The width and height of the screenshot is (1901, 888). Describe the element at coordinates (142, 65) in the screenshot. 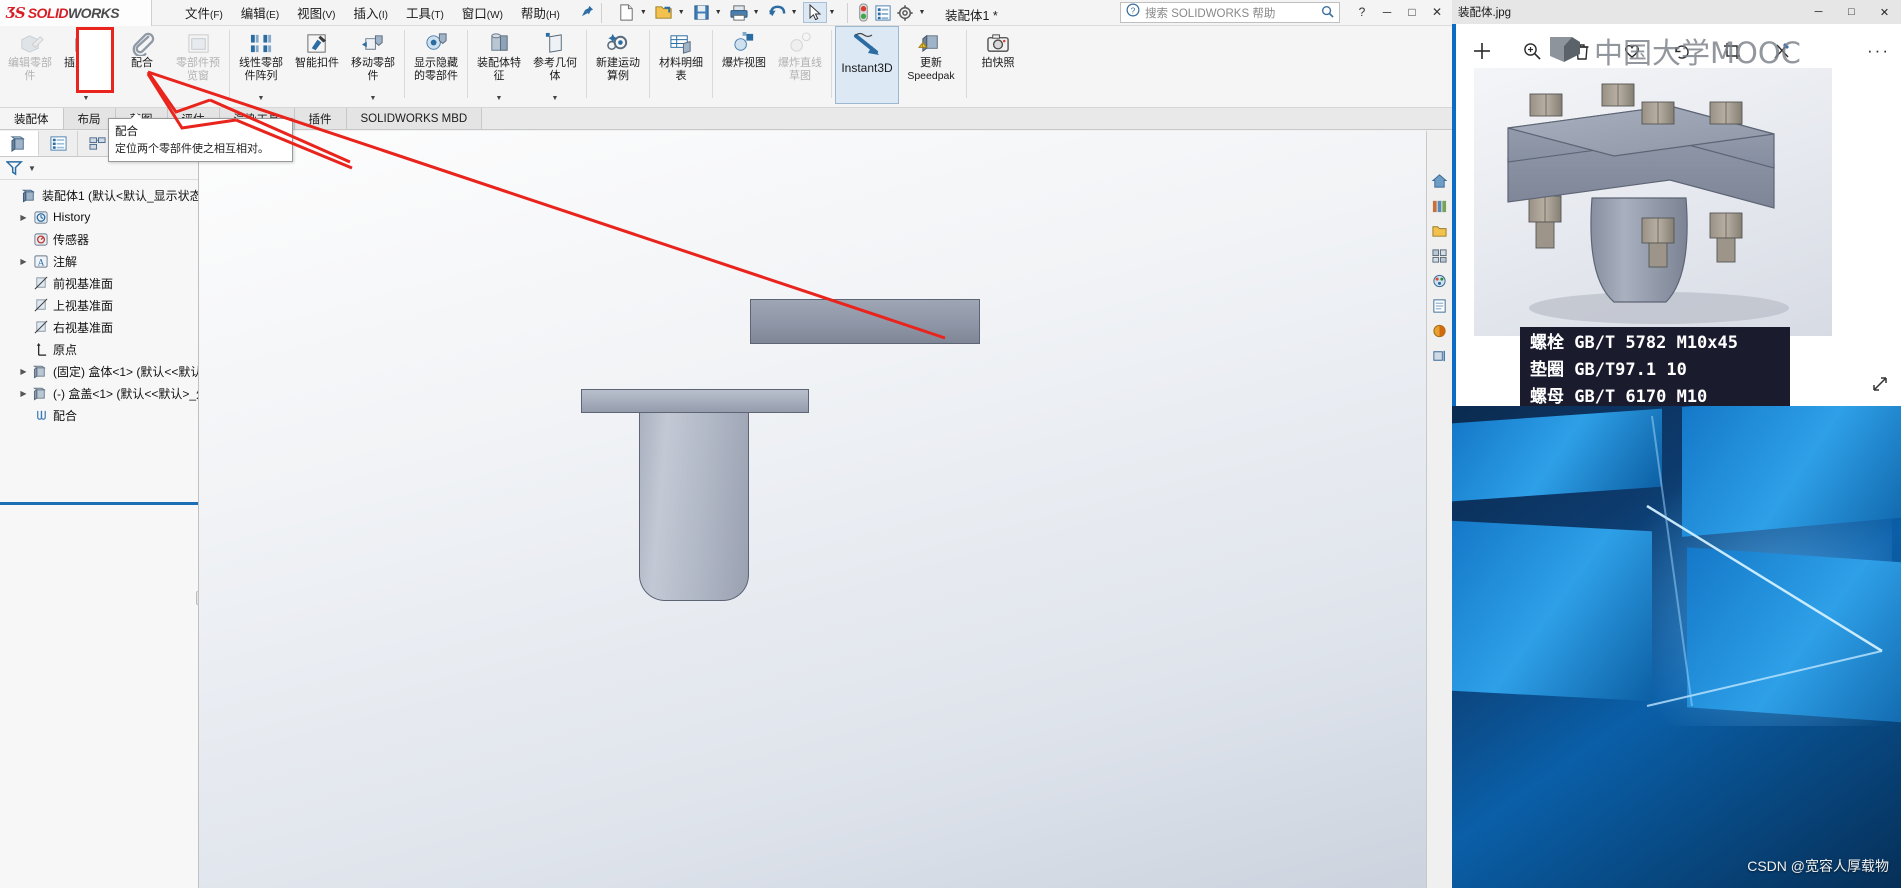

I see `mate-button: 配合` at that location.